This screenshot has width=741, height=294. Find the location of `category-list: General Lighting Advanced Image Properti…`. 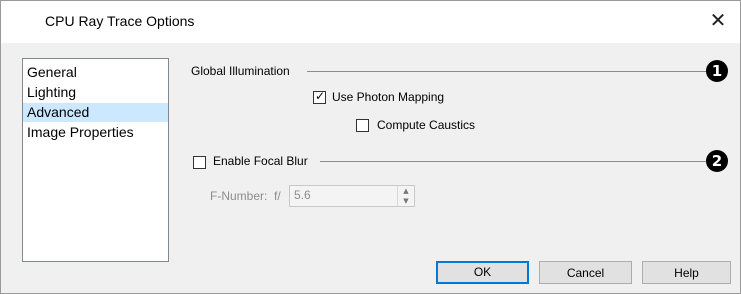

category-list: General Lighting Advanced Image Properti… is located at coordinates (95, 160).